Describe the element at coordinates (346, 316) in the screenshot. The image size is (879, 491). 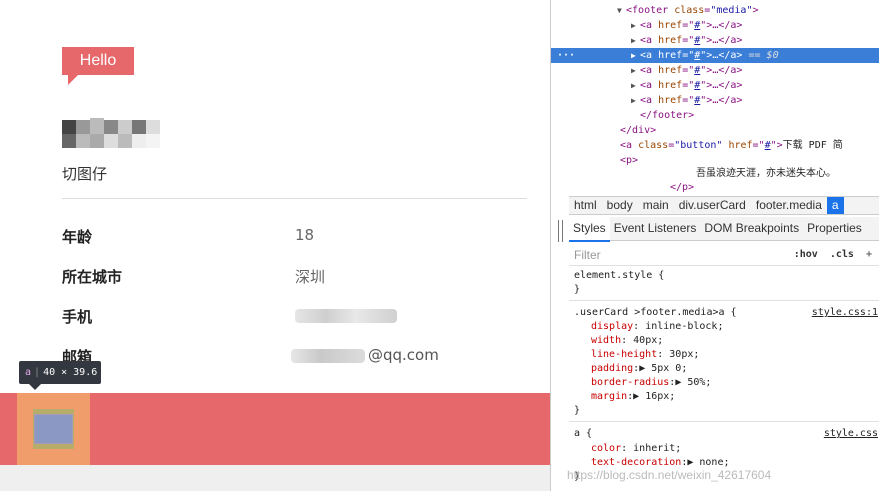
I see `phone-value-blurred` at that location.